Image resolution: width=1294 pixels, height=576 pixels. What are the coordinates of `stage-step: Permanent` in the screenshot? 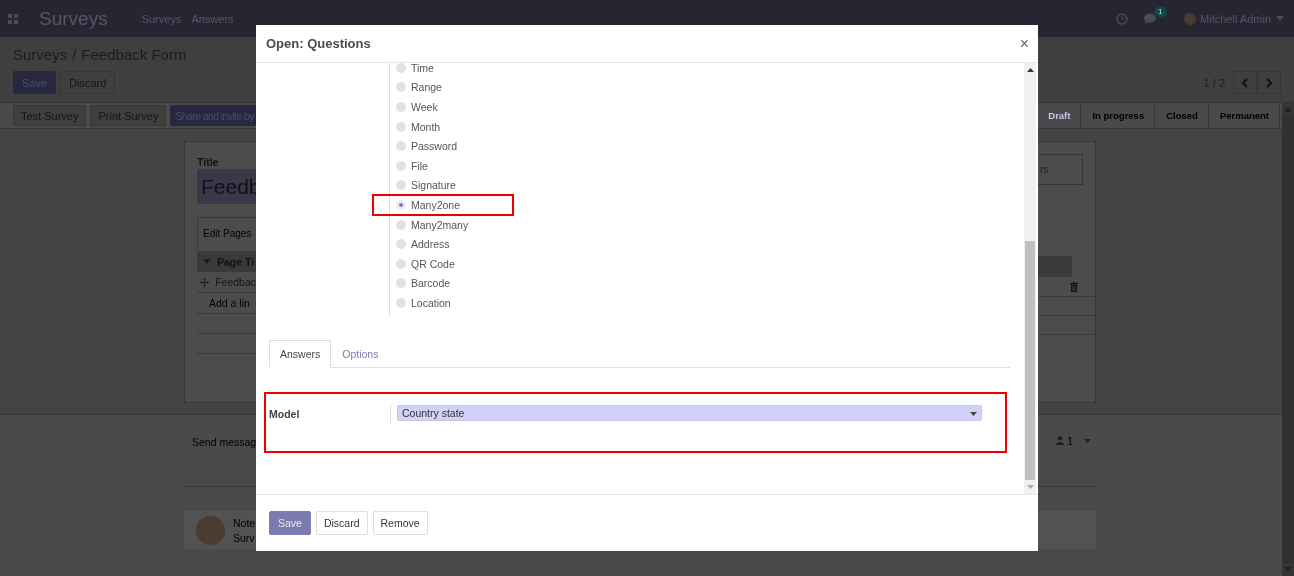 It's located at (1244, 115).